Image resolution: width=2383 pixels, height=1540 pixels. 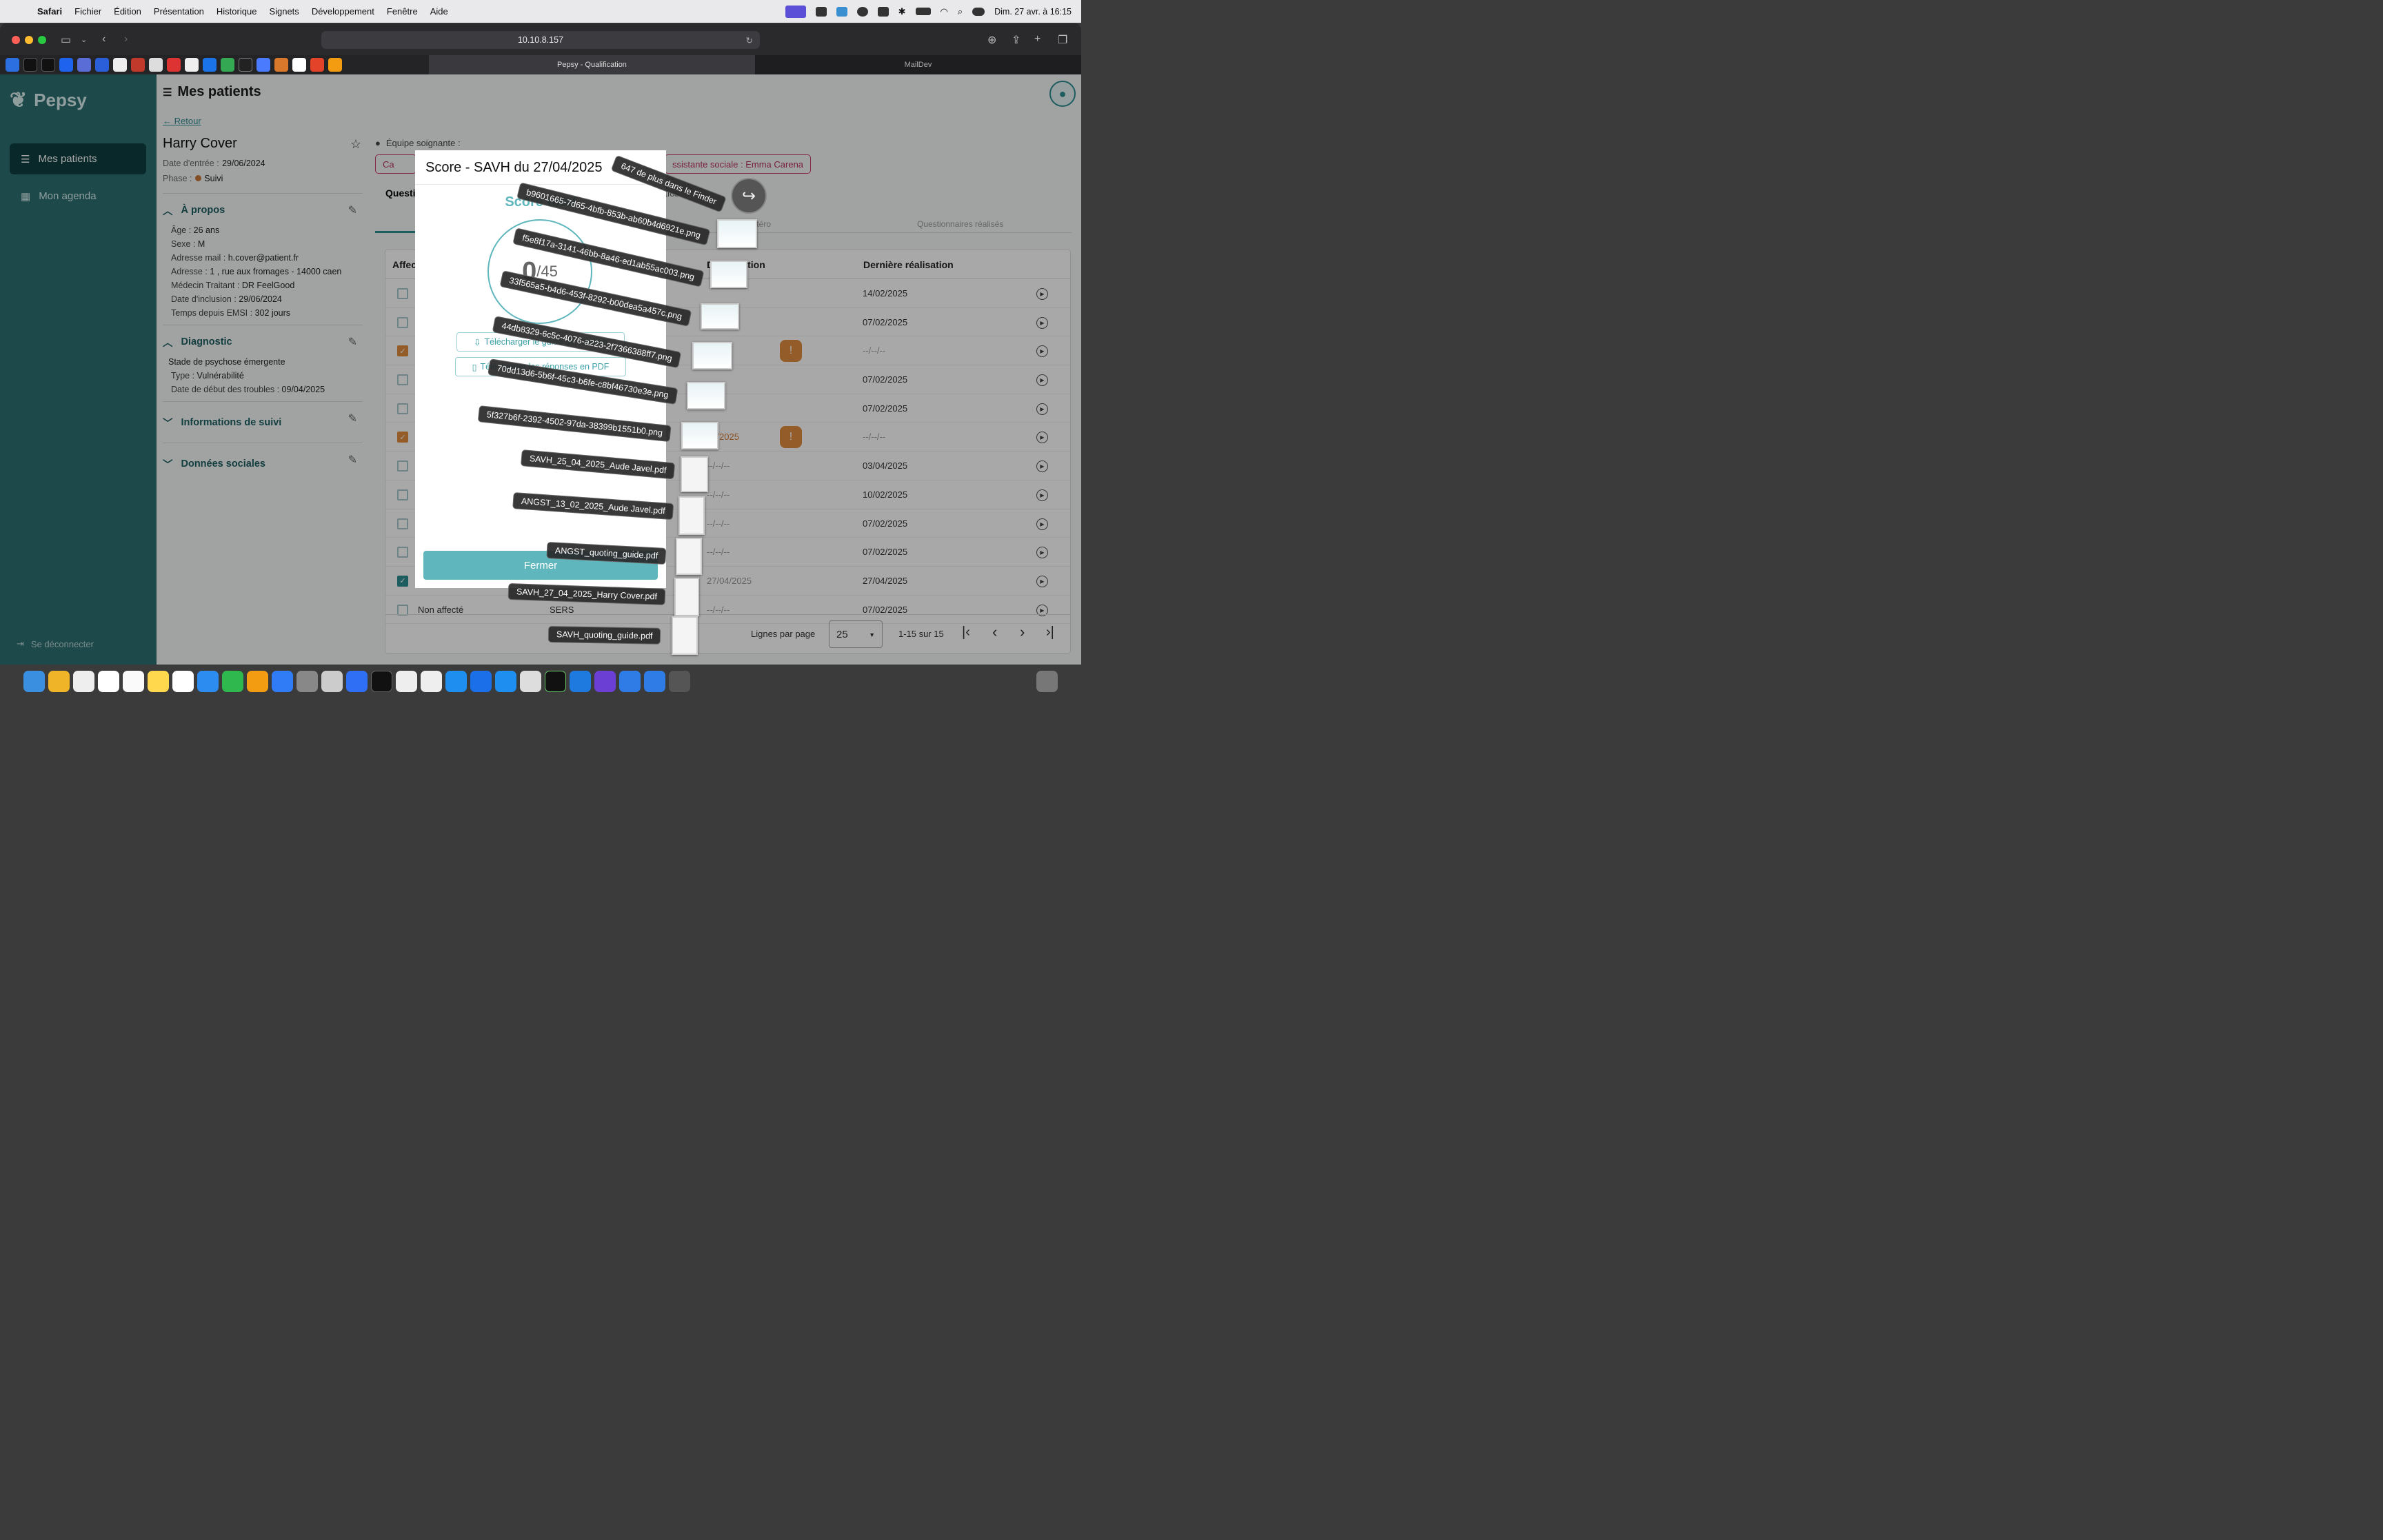 What do you see at coordinates (317, 65) in the screenshot?
I see `gitlab-icon` at bounding box center [317, 65].